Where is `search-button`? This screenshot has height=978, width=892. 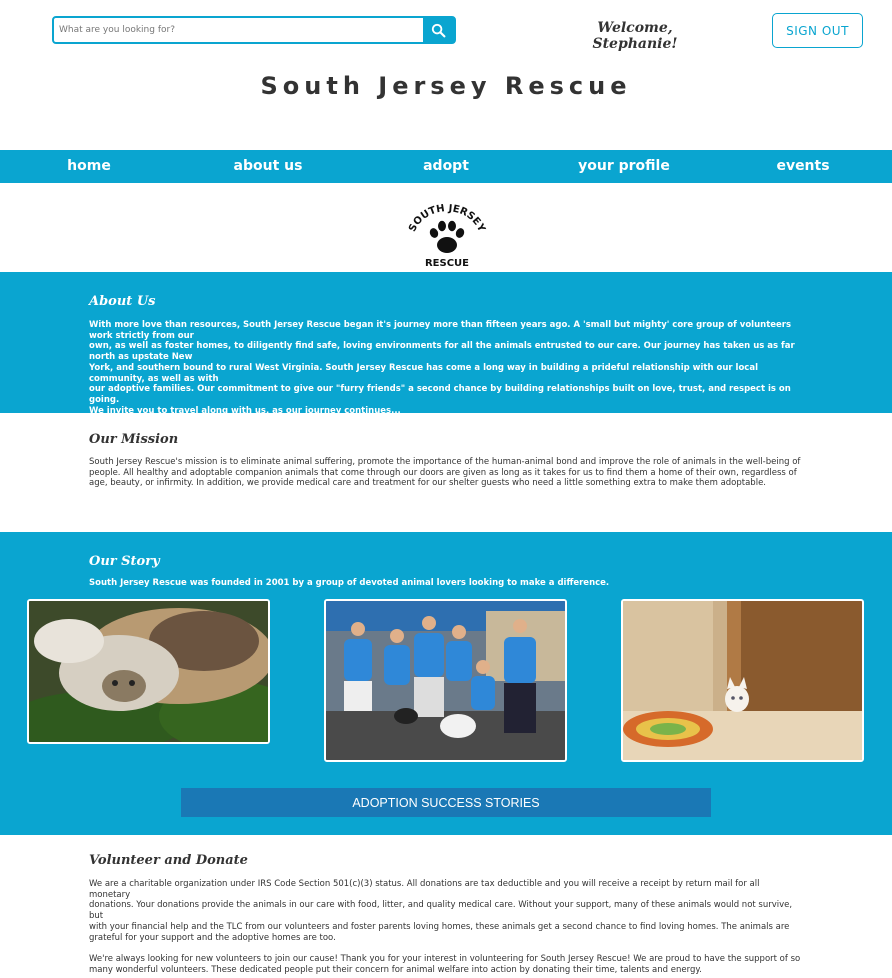
search-button is located at coordinates (438, 30).